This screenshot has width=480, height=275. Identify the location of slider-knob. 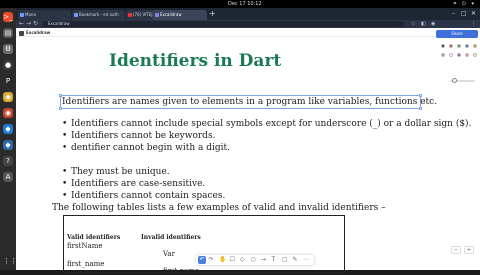
(454, 80).